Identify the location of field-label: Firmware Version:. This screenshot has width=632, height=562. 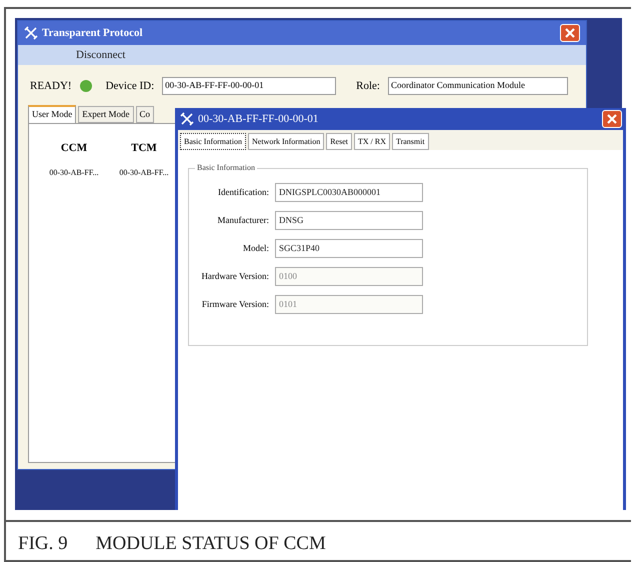
(234, 304).